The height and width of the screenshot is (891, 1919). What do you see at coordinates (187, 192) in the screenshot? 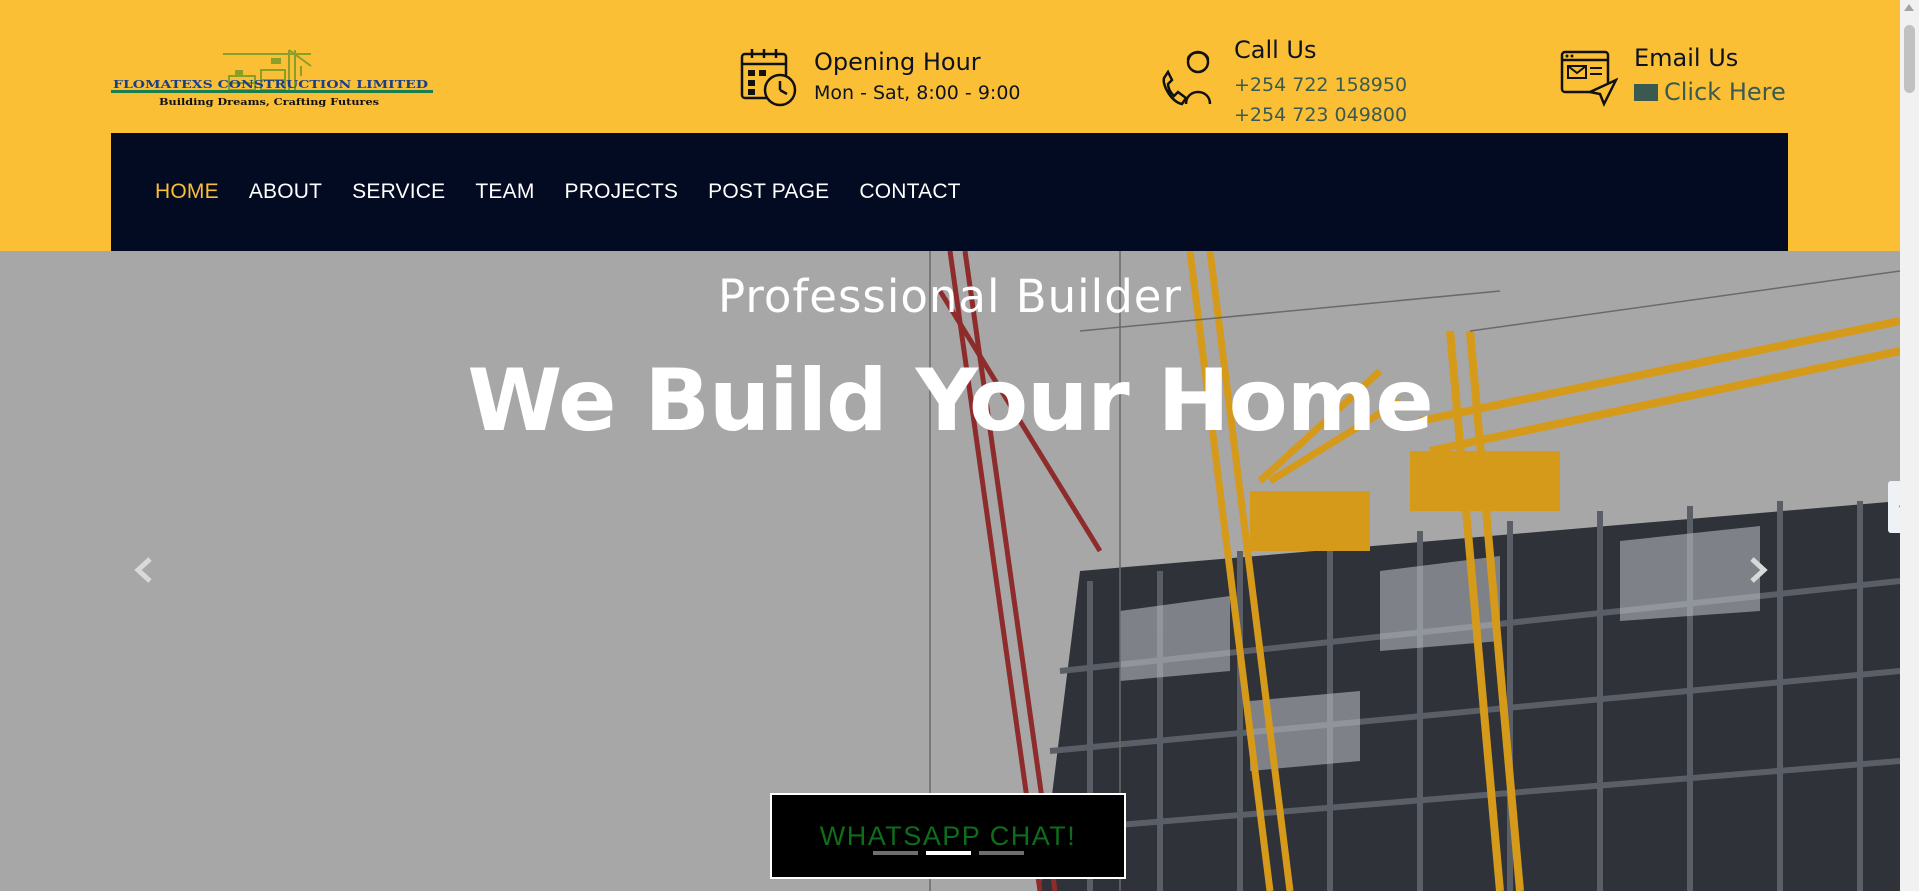
I see `nav-item-home: HOME` at bounding box center [187, 192].